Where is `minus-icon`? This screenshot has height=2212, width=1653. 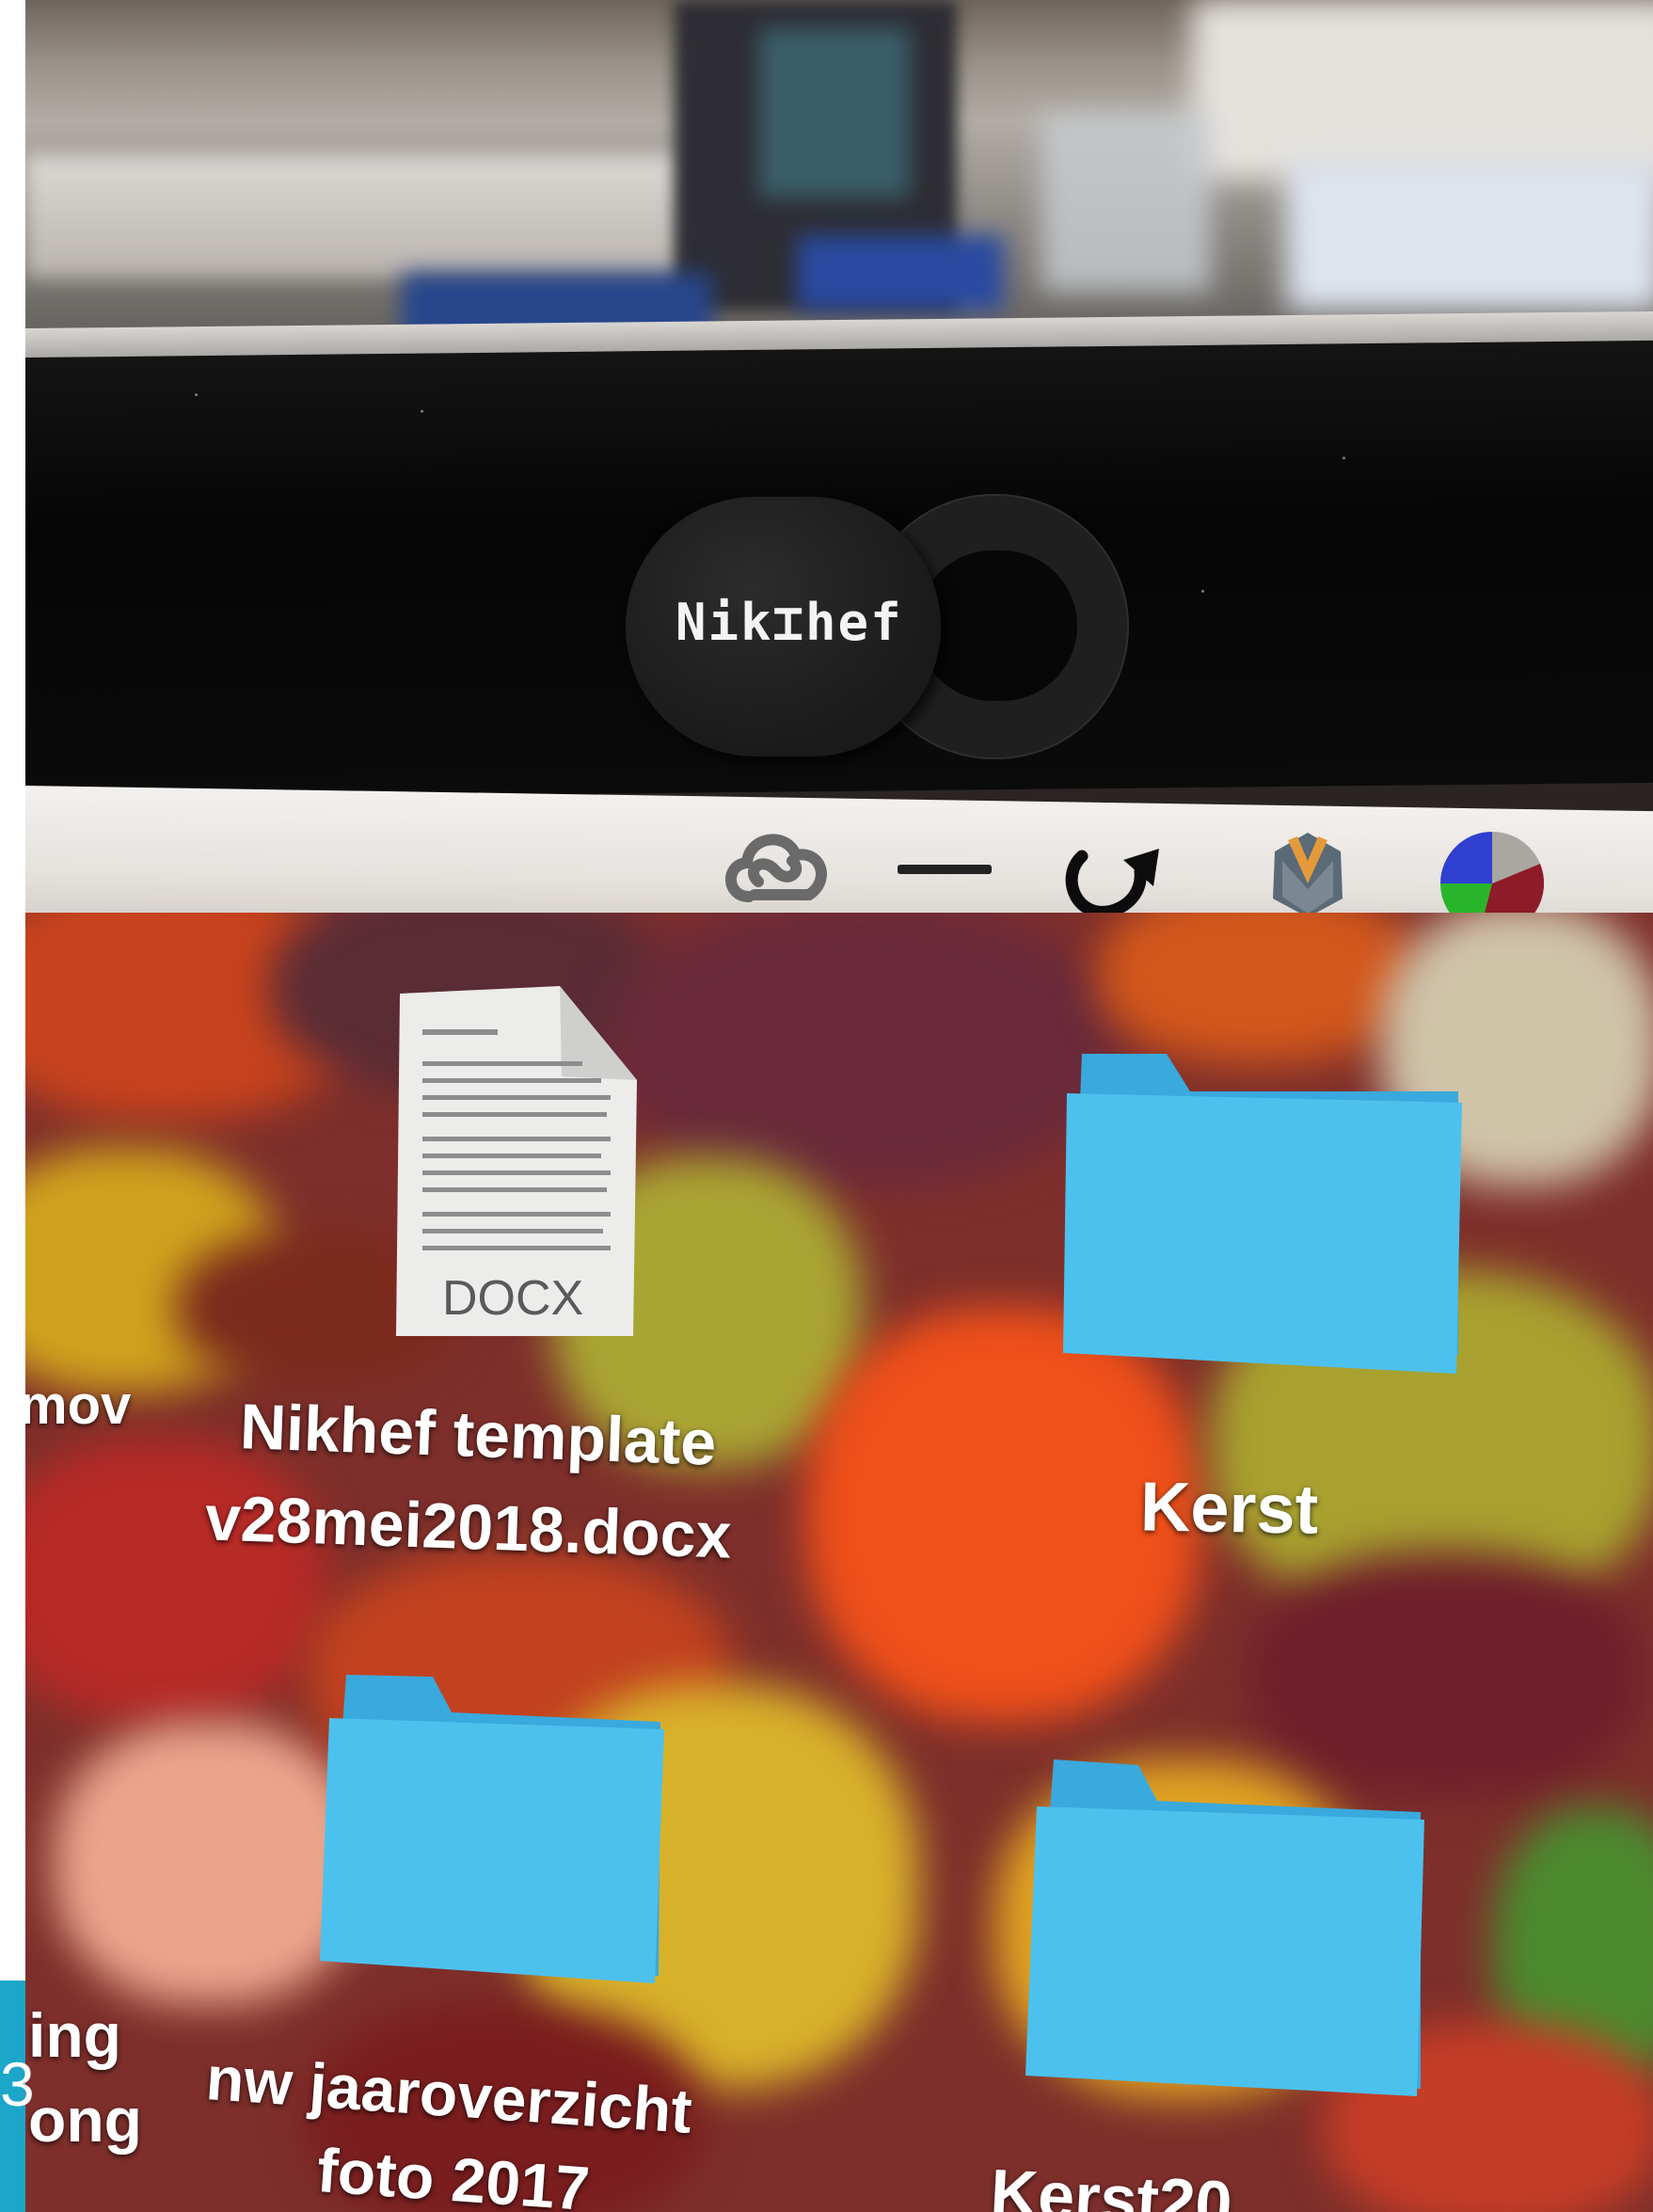 minus-icon is located at coordinates (945, 870).